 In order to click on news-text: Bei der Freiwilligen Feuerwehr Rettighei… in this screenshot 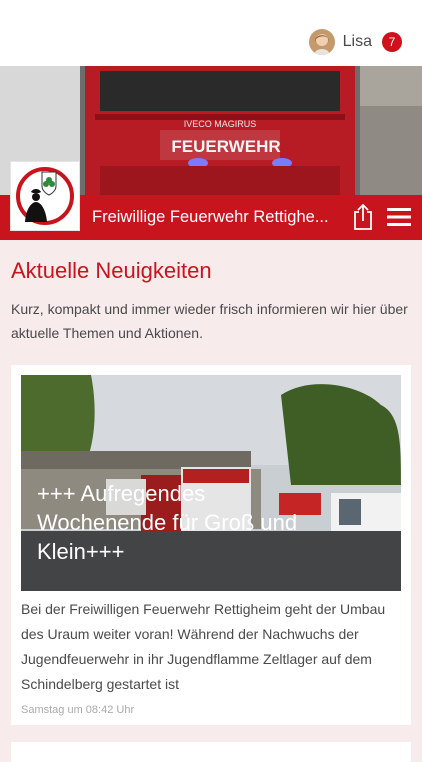, I will do `click(203, 646)`.